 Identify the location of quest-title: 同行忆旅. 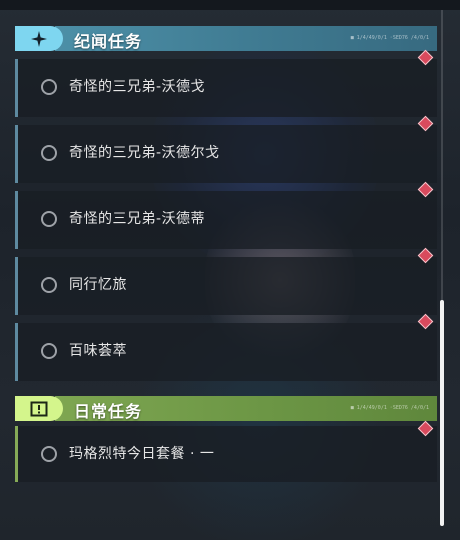
(98, 285).